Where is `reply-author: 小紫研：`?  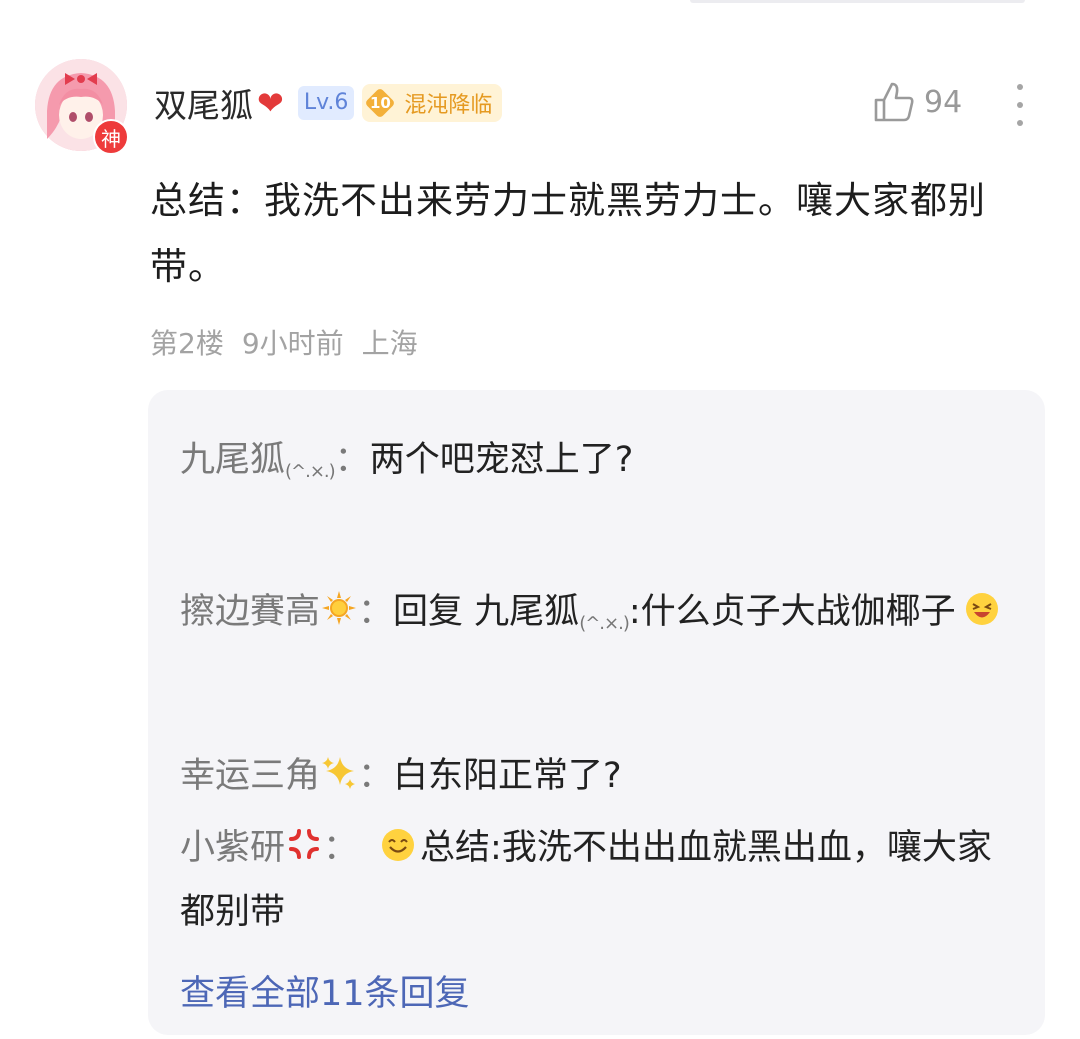
reply-author: 小紫研： is located at coordinates (269, 848).